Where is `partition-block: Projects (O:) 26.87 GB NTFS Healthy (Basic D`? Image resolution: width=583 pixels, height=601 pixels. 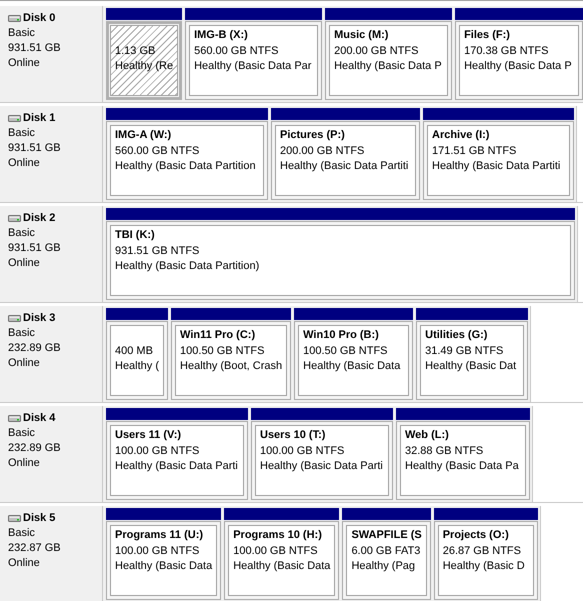 partition-block: Projects (O:) 26.87 GB NTFS Healthy (Basic D is located at coordinates (486, 560).